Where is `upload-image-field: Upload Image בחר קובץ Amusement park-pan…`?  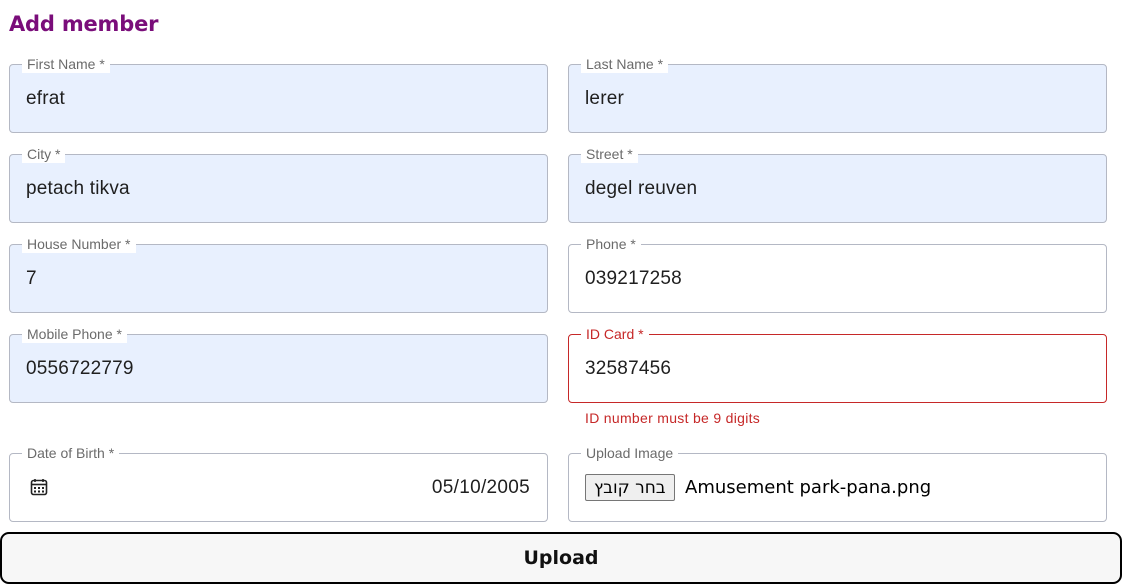
upload-image-field: Upload Image בחר קובץ Amusement park-pan… is located at coordinates (837, 483).